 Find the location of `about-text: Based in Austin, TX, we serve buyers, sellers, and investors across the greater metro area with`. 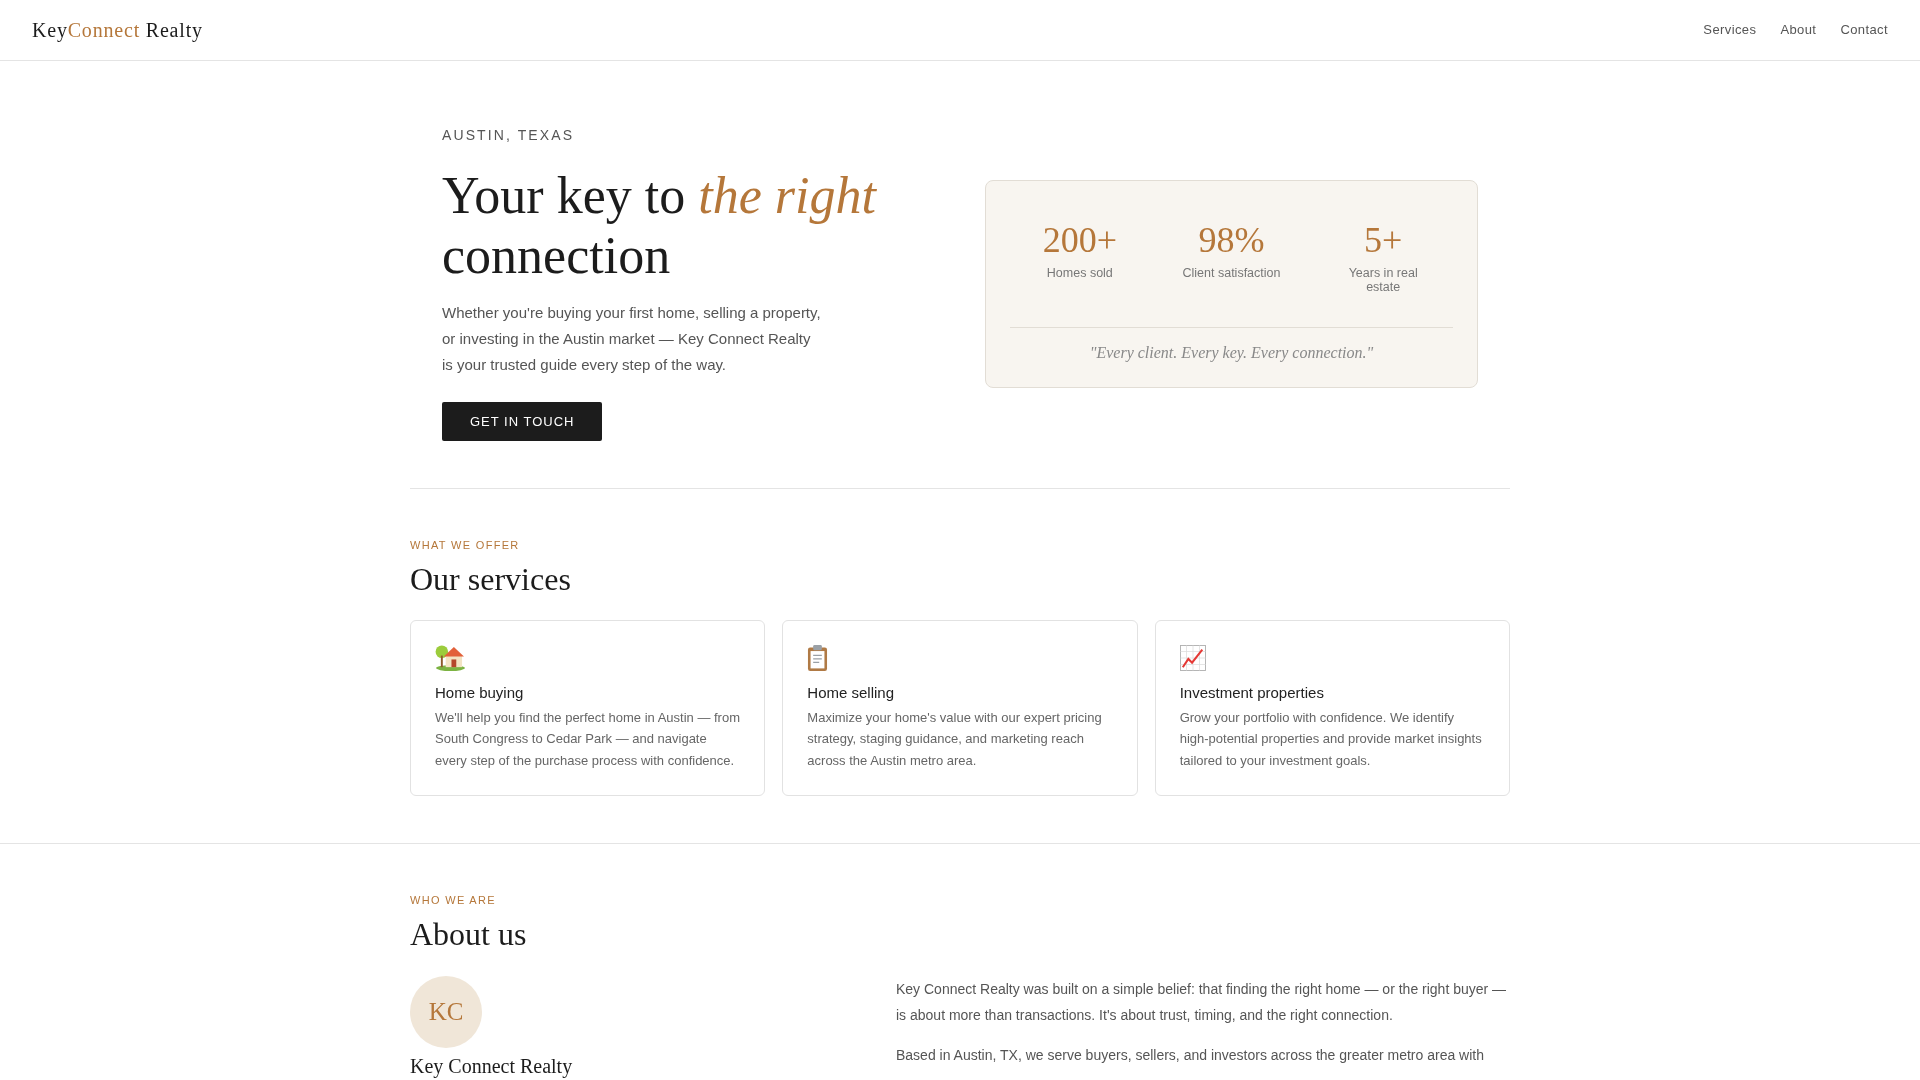

about-text: Based in Austin, TX, we serve buyers, sellers, and investors across the greater metro area with is located at coordinates (1190, 1055).